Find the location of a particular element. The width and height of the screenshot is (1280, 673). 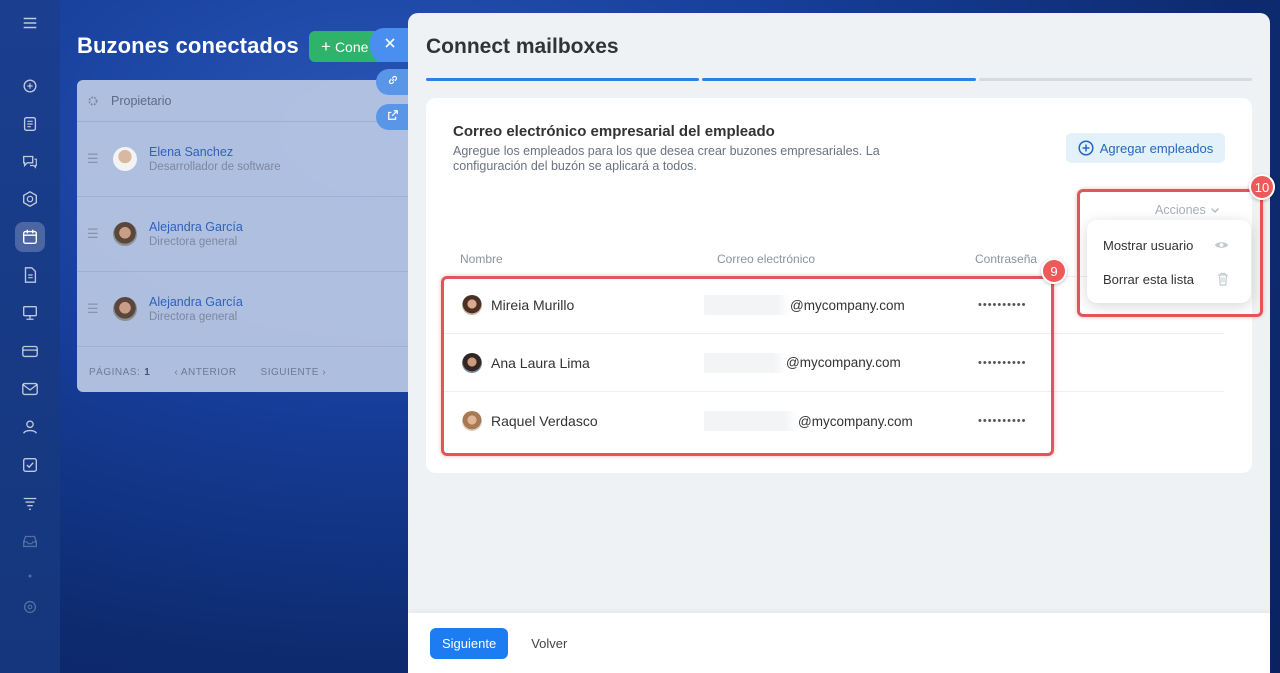

employee-table-highlight is located at coordinates (747, 366).